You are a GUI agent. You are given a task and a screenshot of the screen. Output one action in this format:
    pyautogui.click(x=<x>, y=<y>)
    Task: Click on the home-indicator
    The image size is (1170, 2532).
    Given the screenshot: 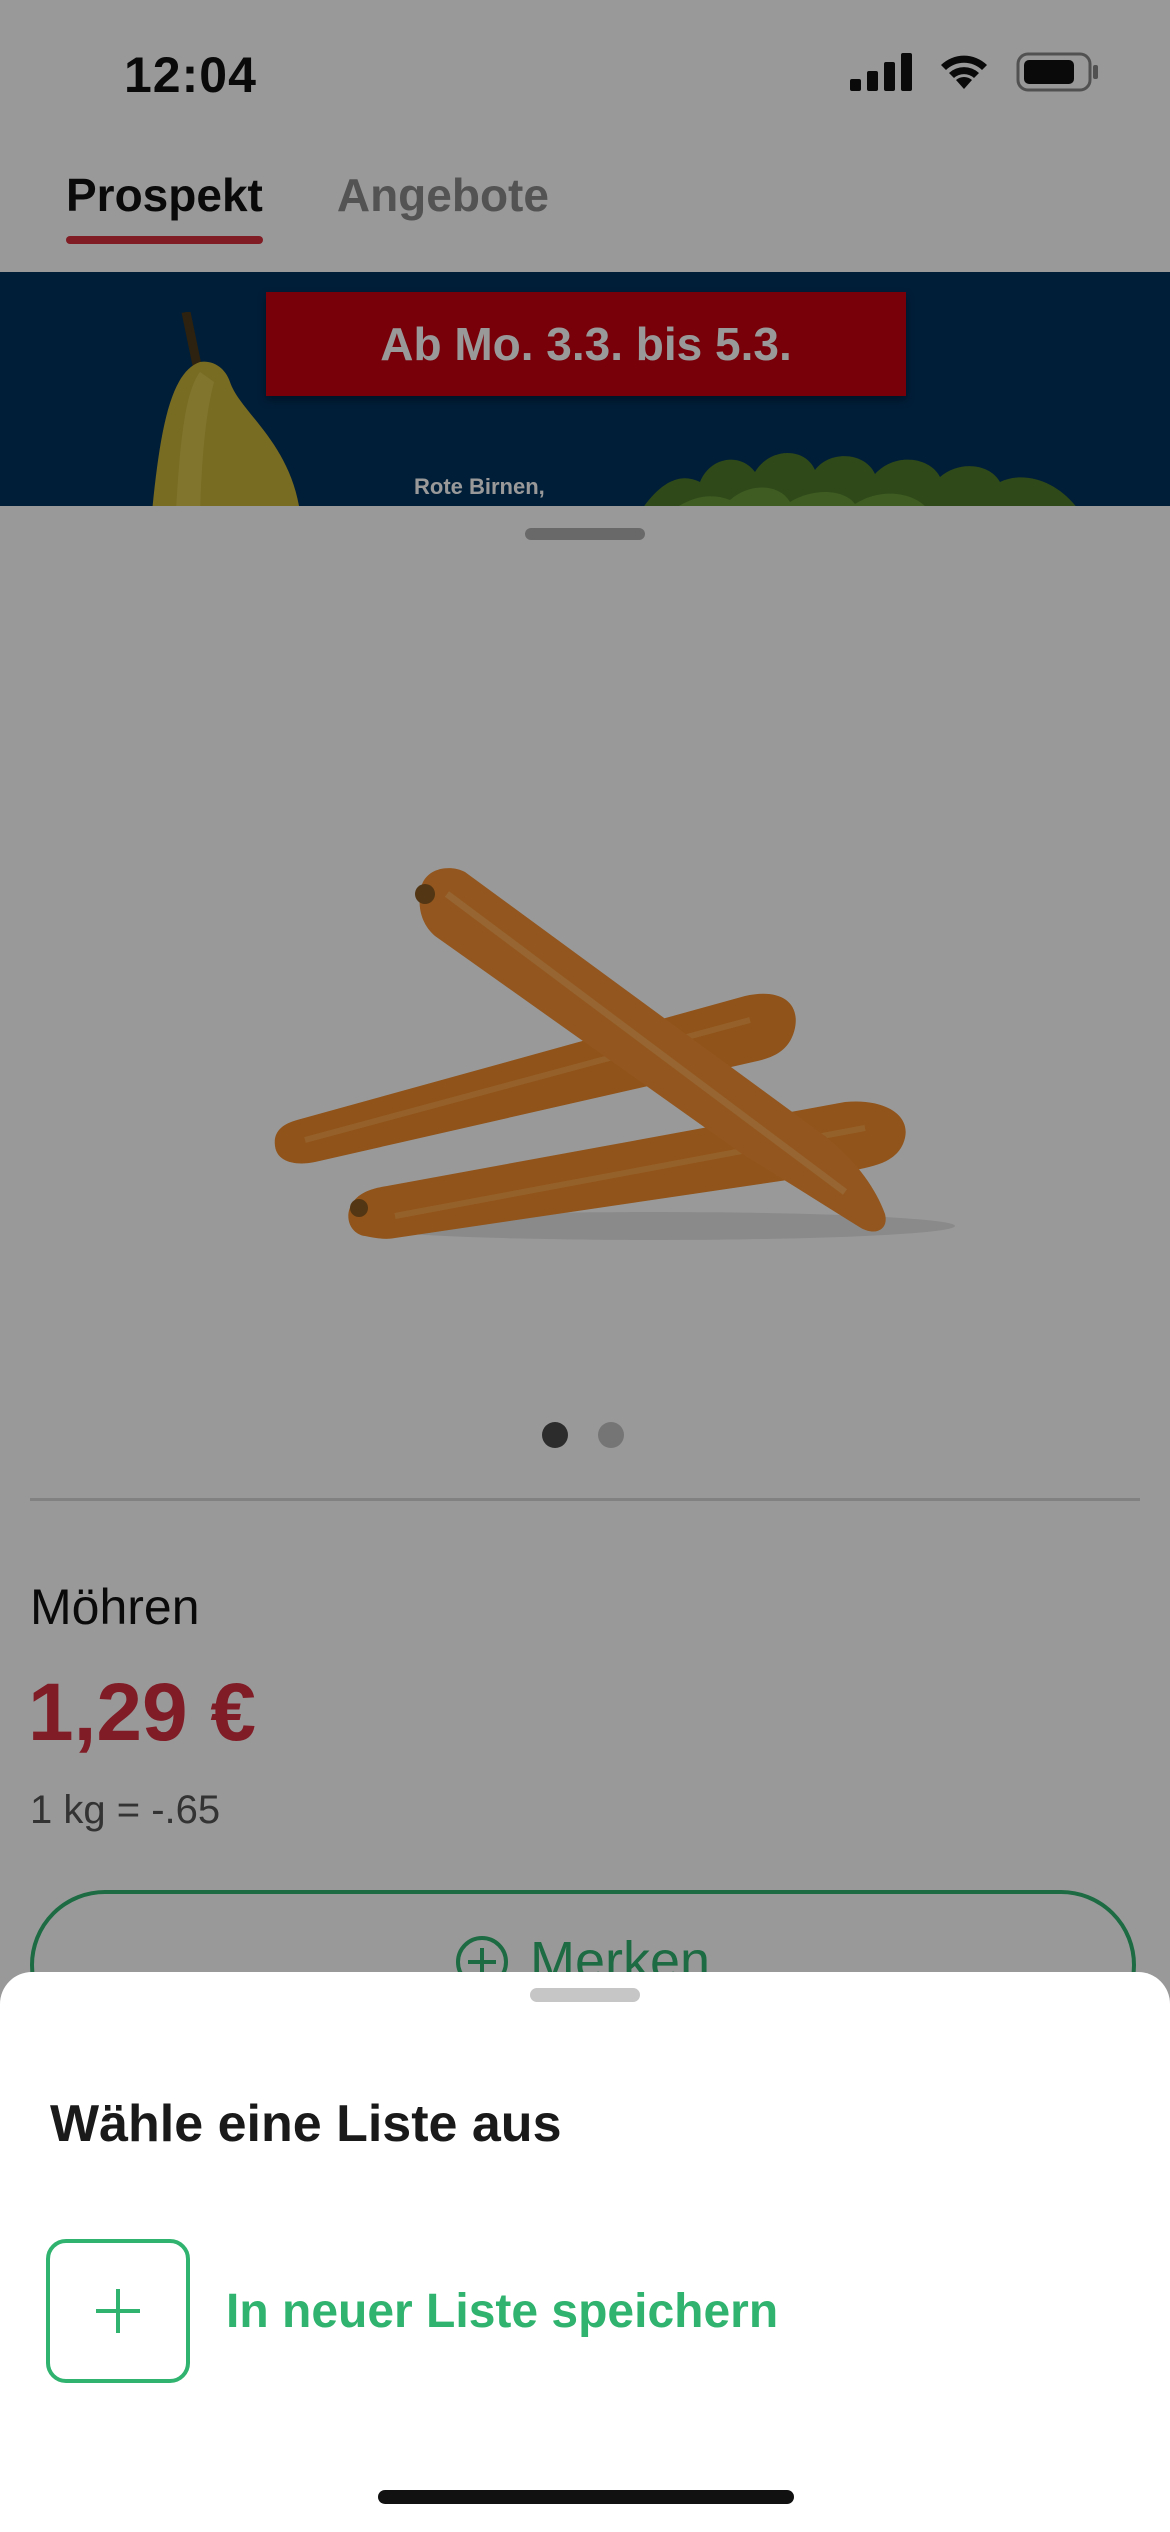 What is the action you would take?
    pyautogui.click(x=586, y=2497)
    